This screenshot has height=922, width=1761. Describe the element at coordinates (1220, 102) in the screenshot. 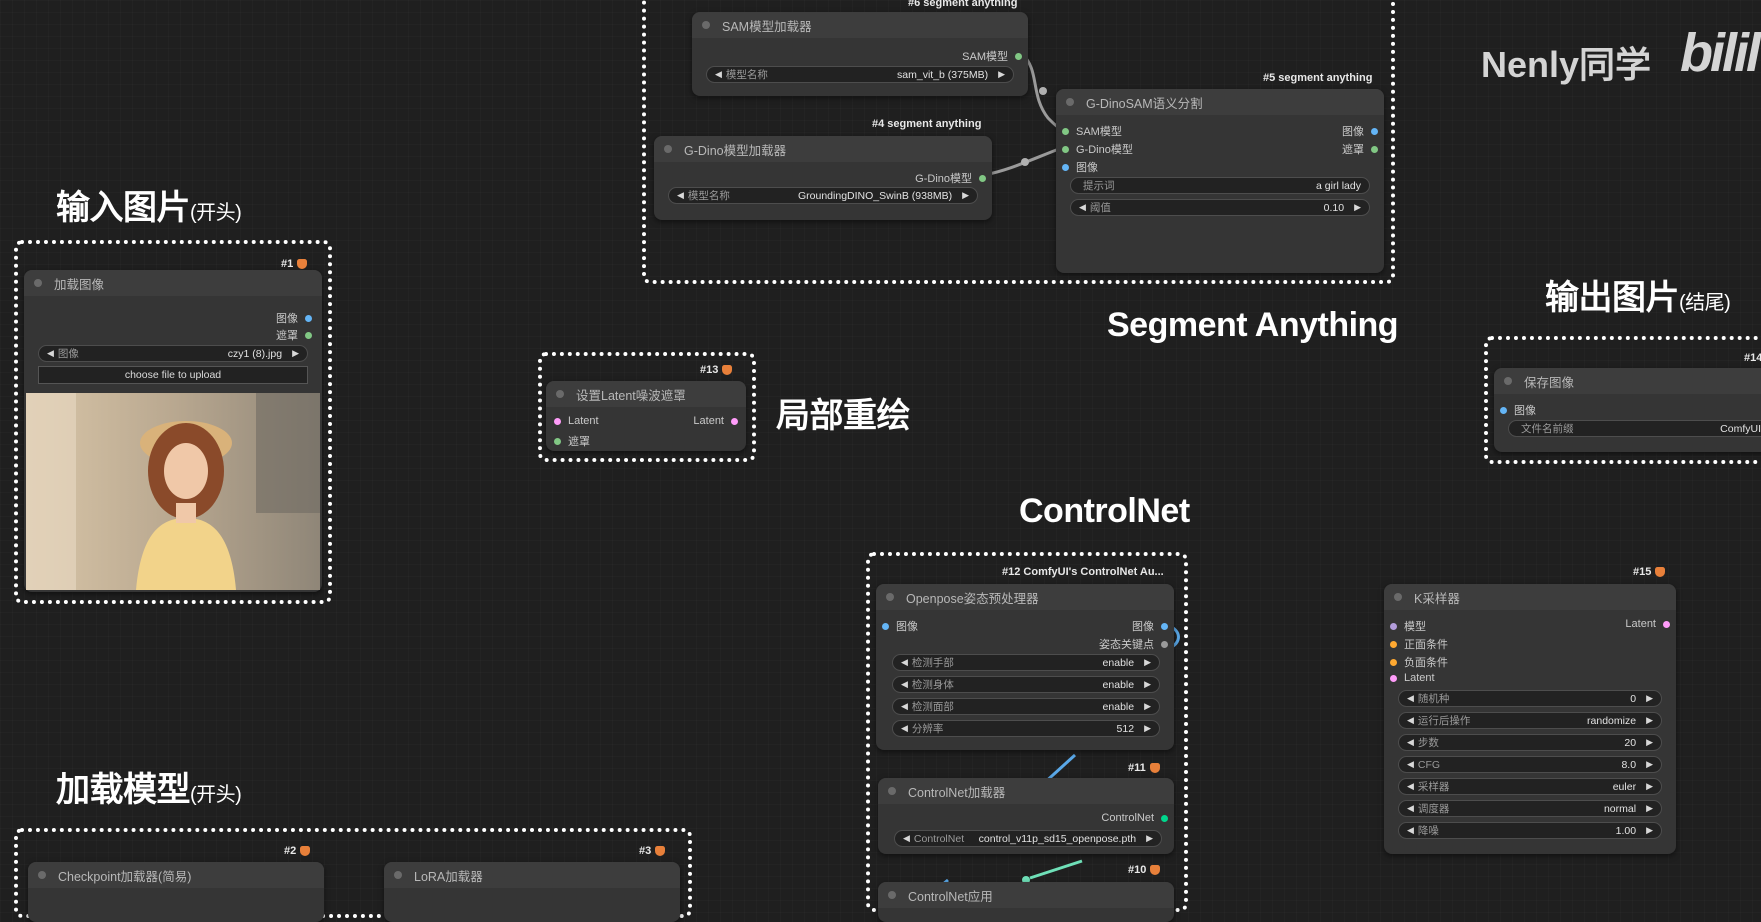

I see `node-header: G-DinoSAM语义分割` at that location.